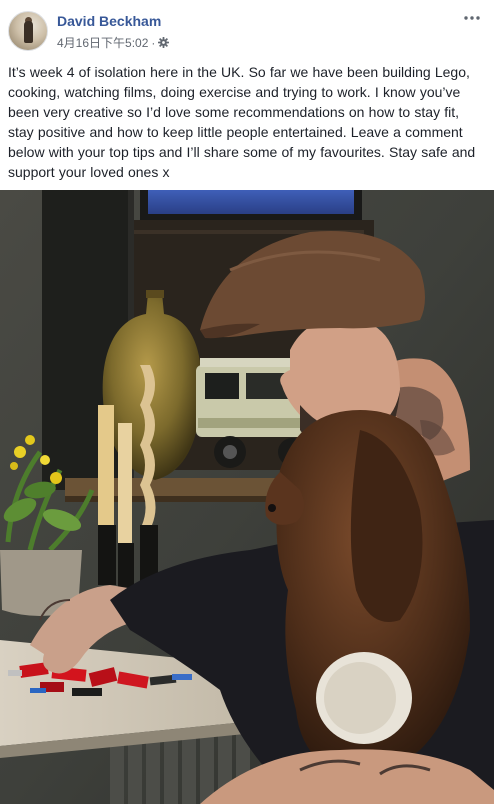  What do you see at coordinates (164, 42) in the screenshot?
I see `gear-icon` at bounding box center [164, 42].